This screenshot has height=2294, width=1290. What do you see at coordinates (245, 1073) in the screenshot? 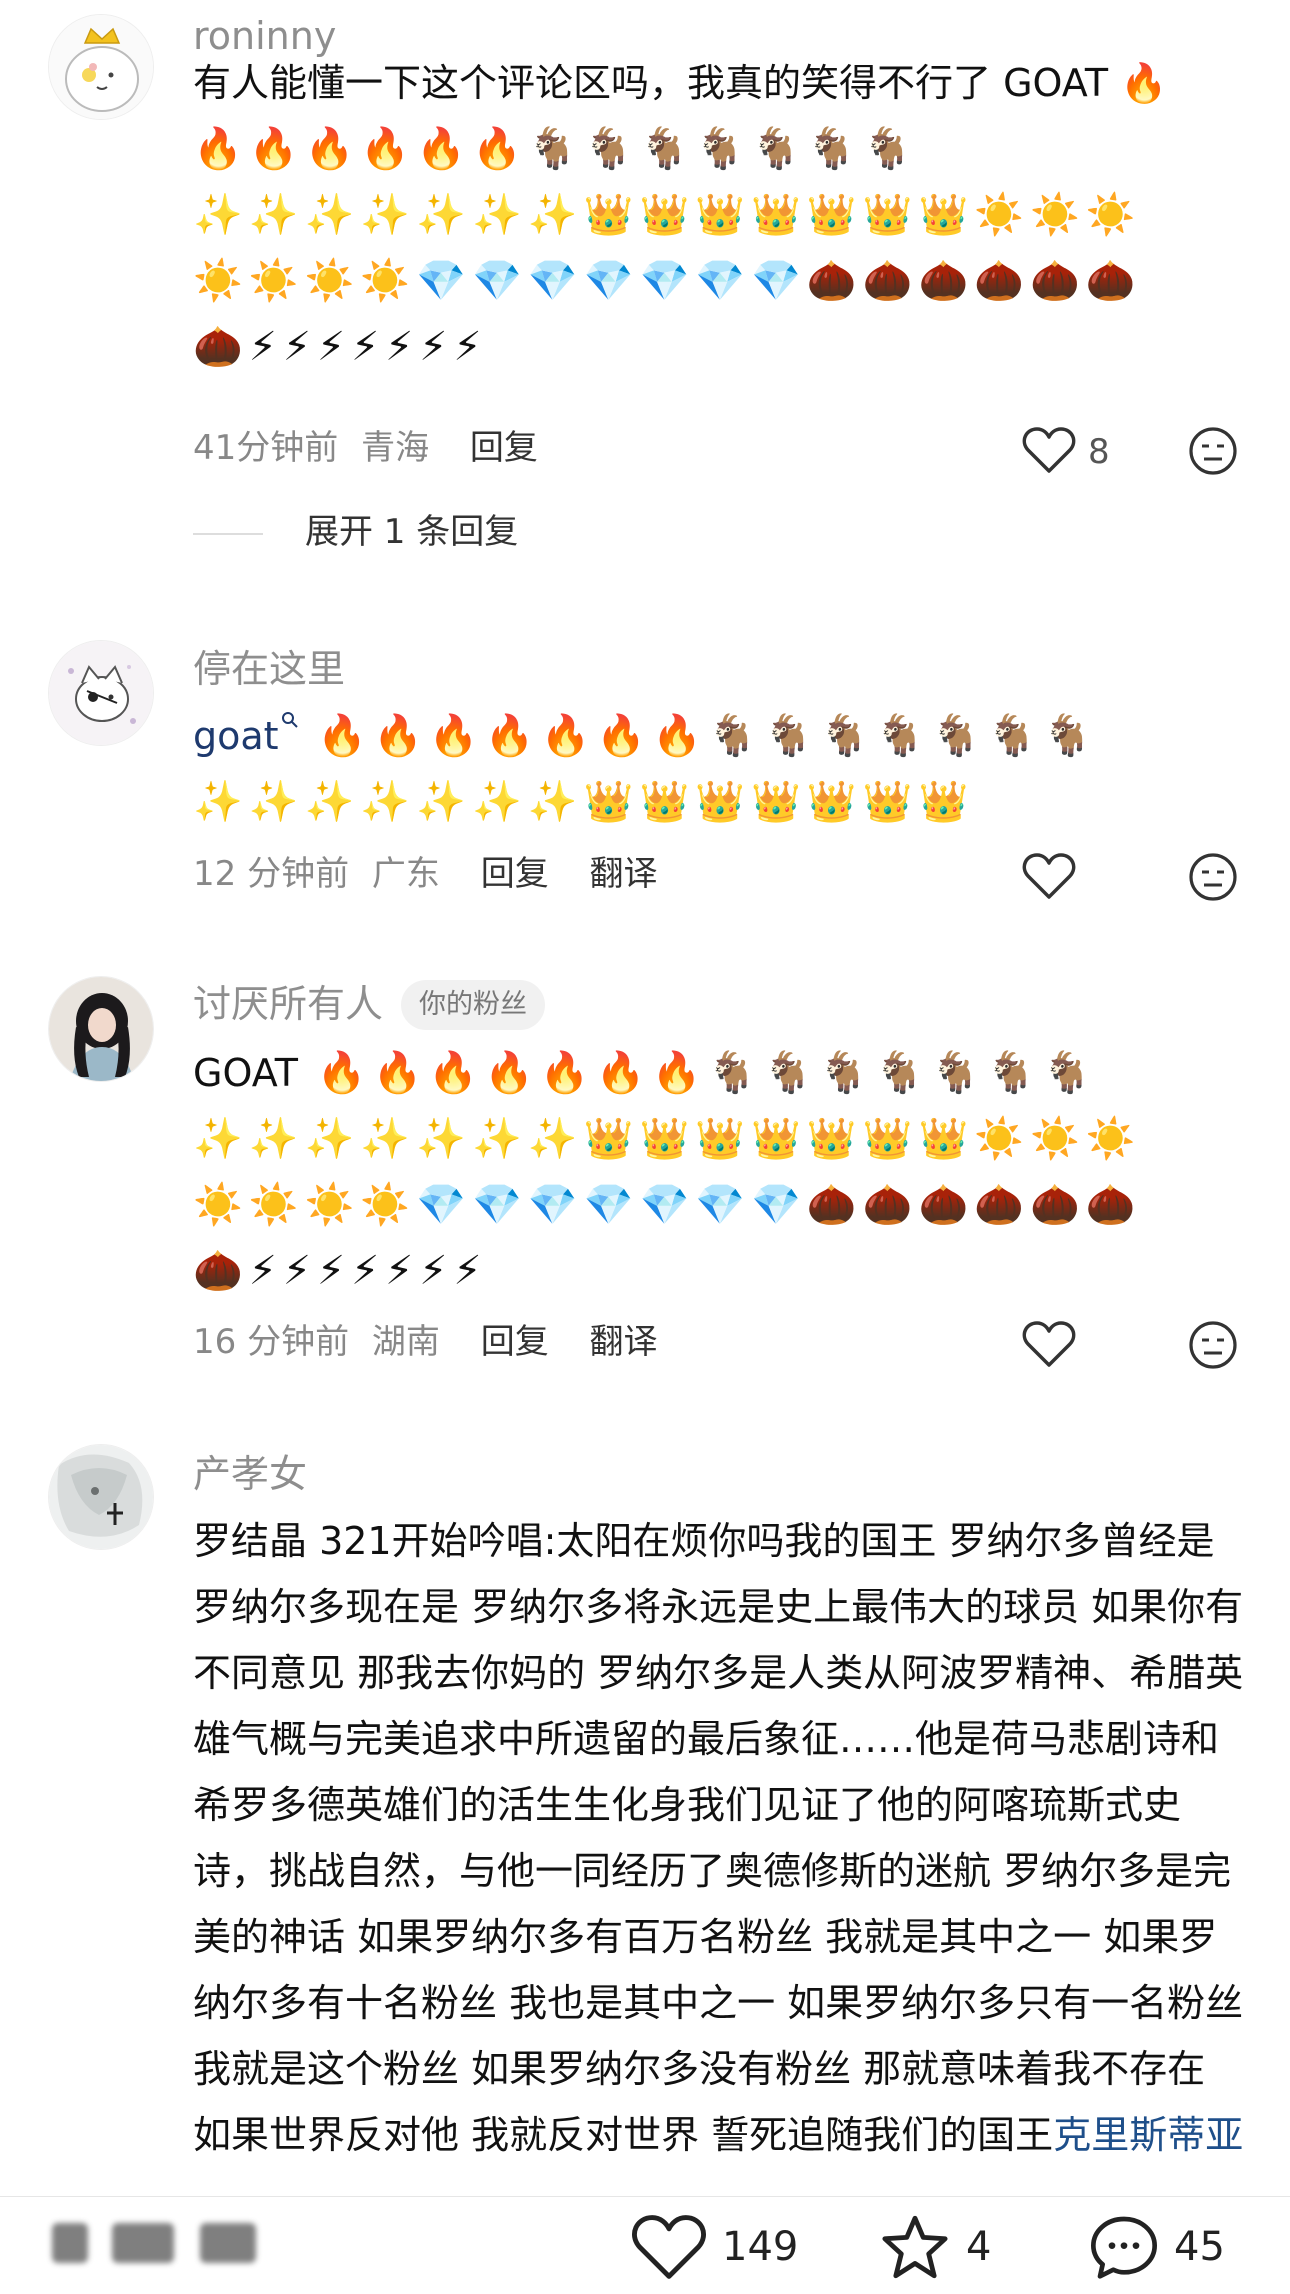
I see `comment-prefix: GOAT` at bounding box center [245, 1073].